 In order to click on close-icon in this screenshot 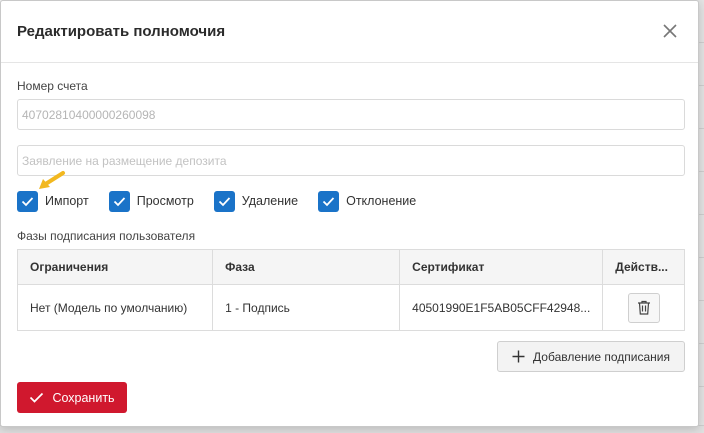, I will do `click(670, 31)`.